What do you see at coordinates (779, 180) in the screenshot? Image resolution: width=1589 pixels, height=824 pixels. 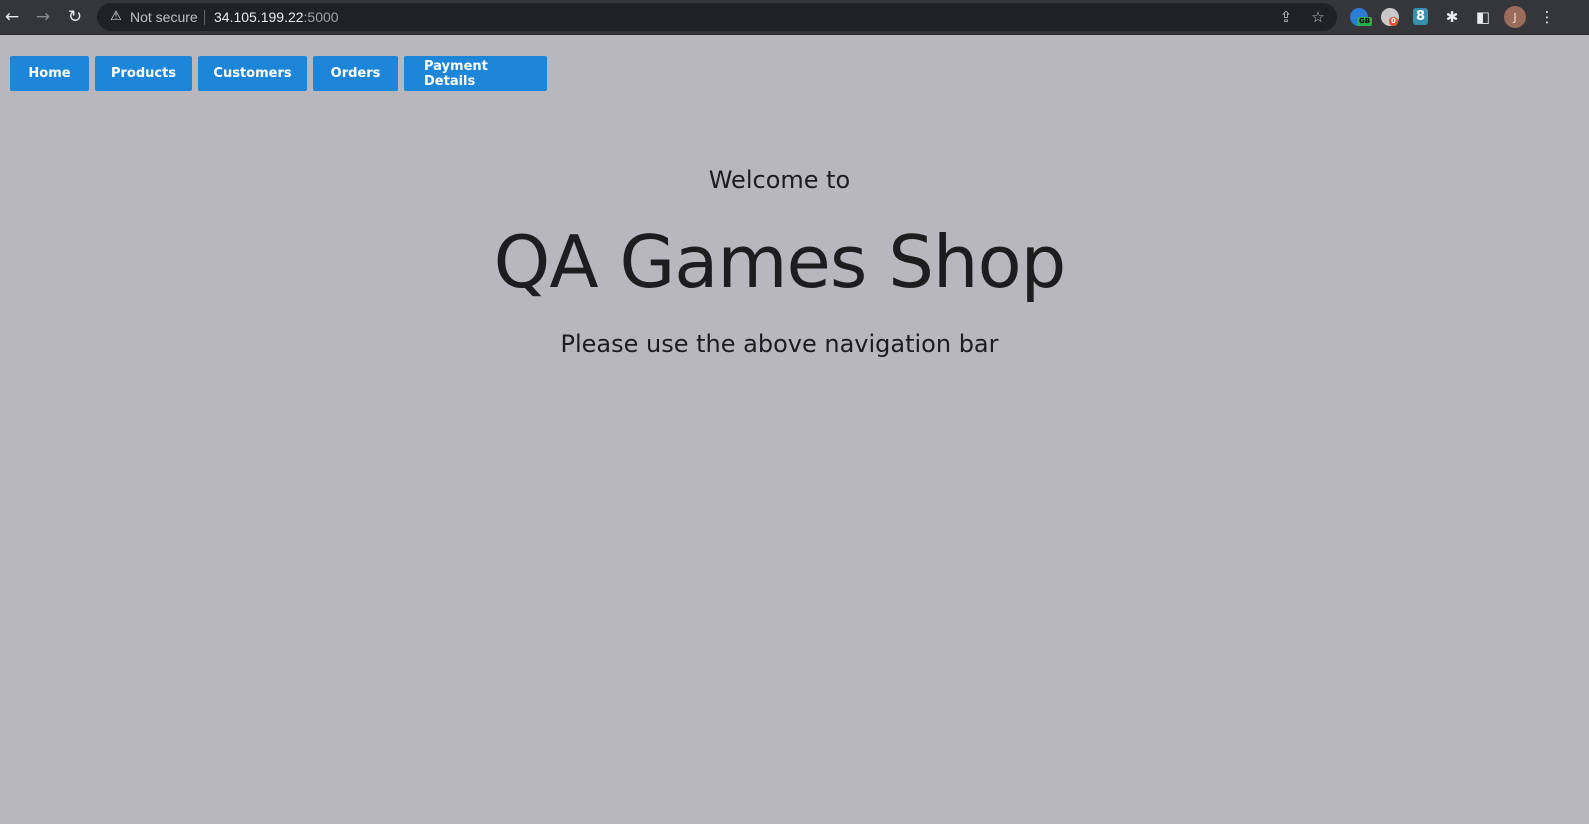 I see `welcome-heading: Welcome to` at bounding box center [779, 180].